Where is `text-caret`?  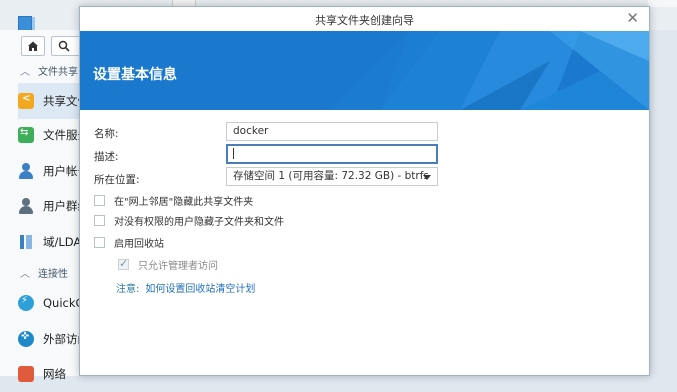
text-caret is located at coordinates (233, 153).